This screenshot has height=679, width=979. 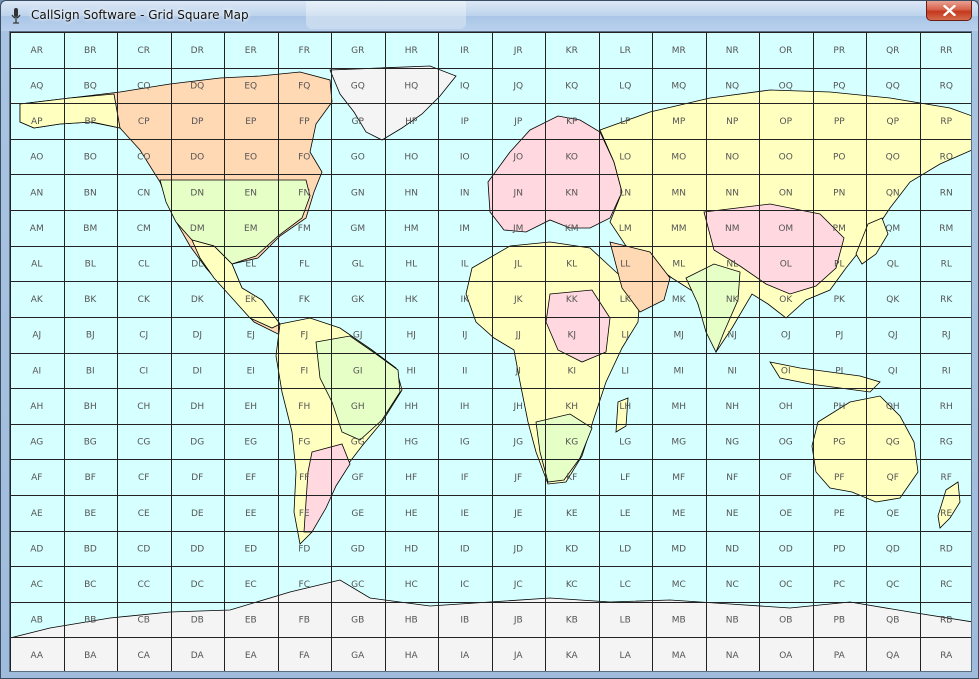 I want to click on grid-square-label-GC: GC, so click(x=357, y=585).